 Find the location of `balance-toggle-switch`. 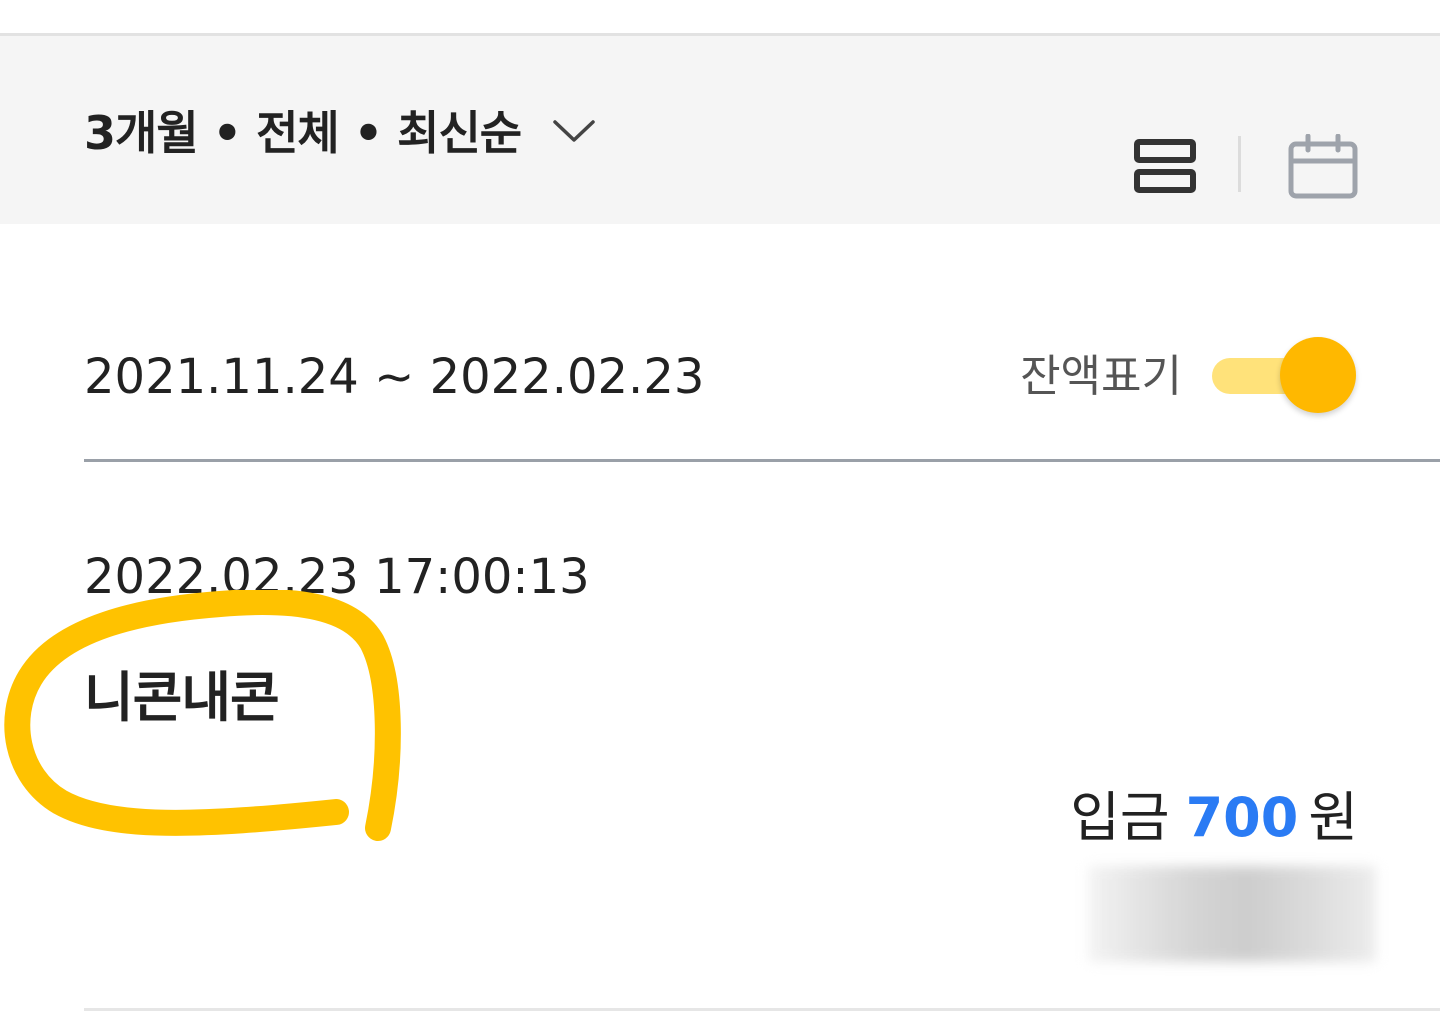

balance-toggle-switch is located at coordinates (1284, 376).